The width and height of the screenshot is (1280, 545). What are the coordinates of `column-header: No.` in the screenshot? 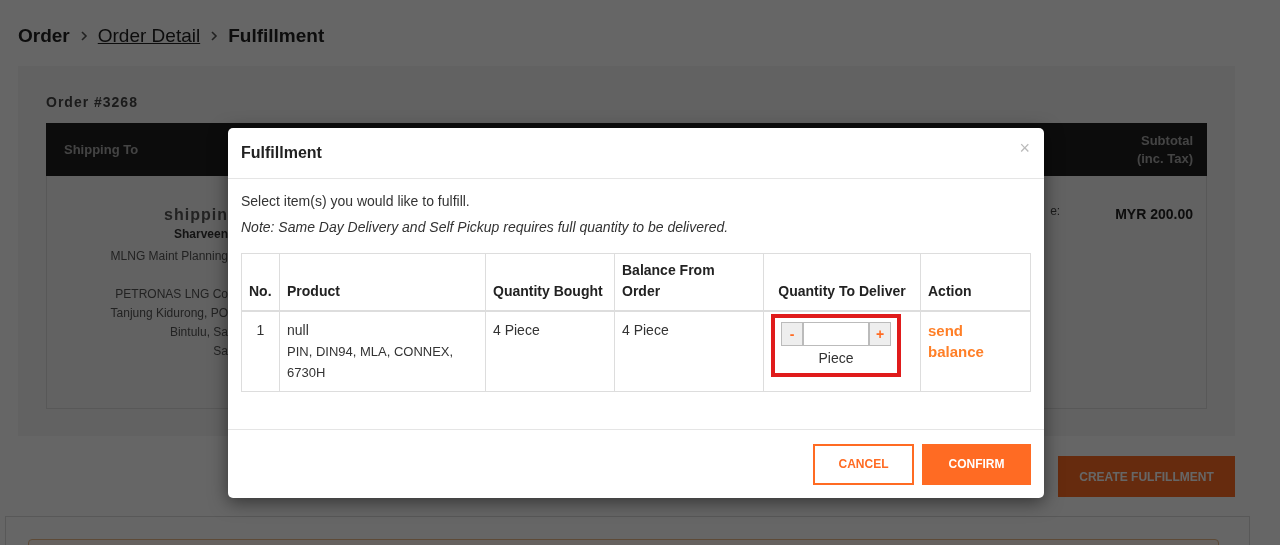 It's located at (260, 282).